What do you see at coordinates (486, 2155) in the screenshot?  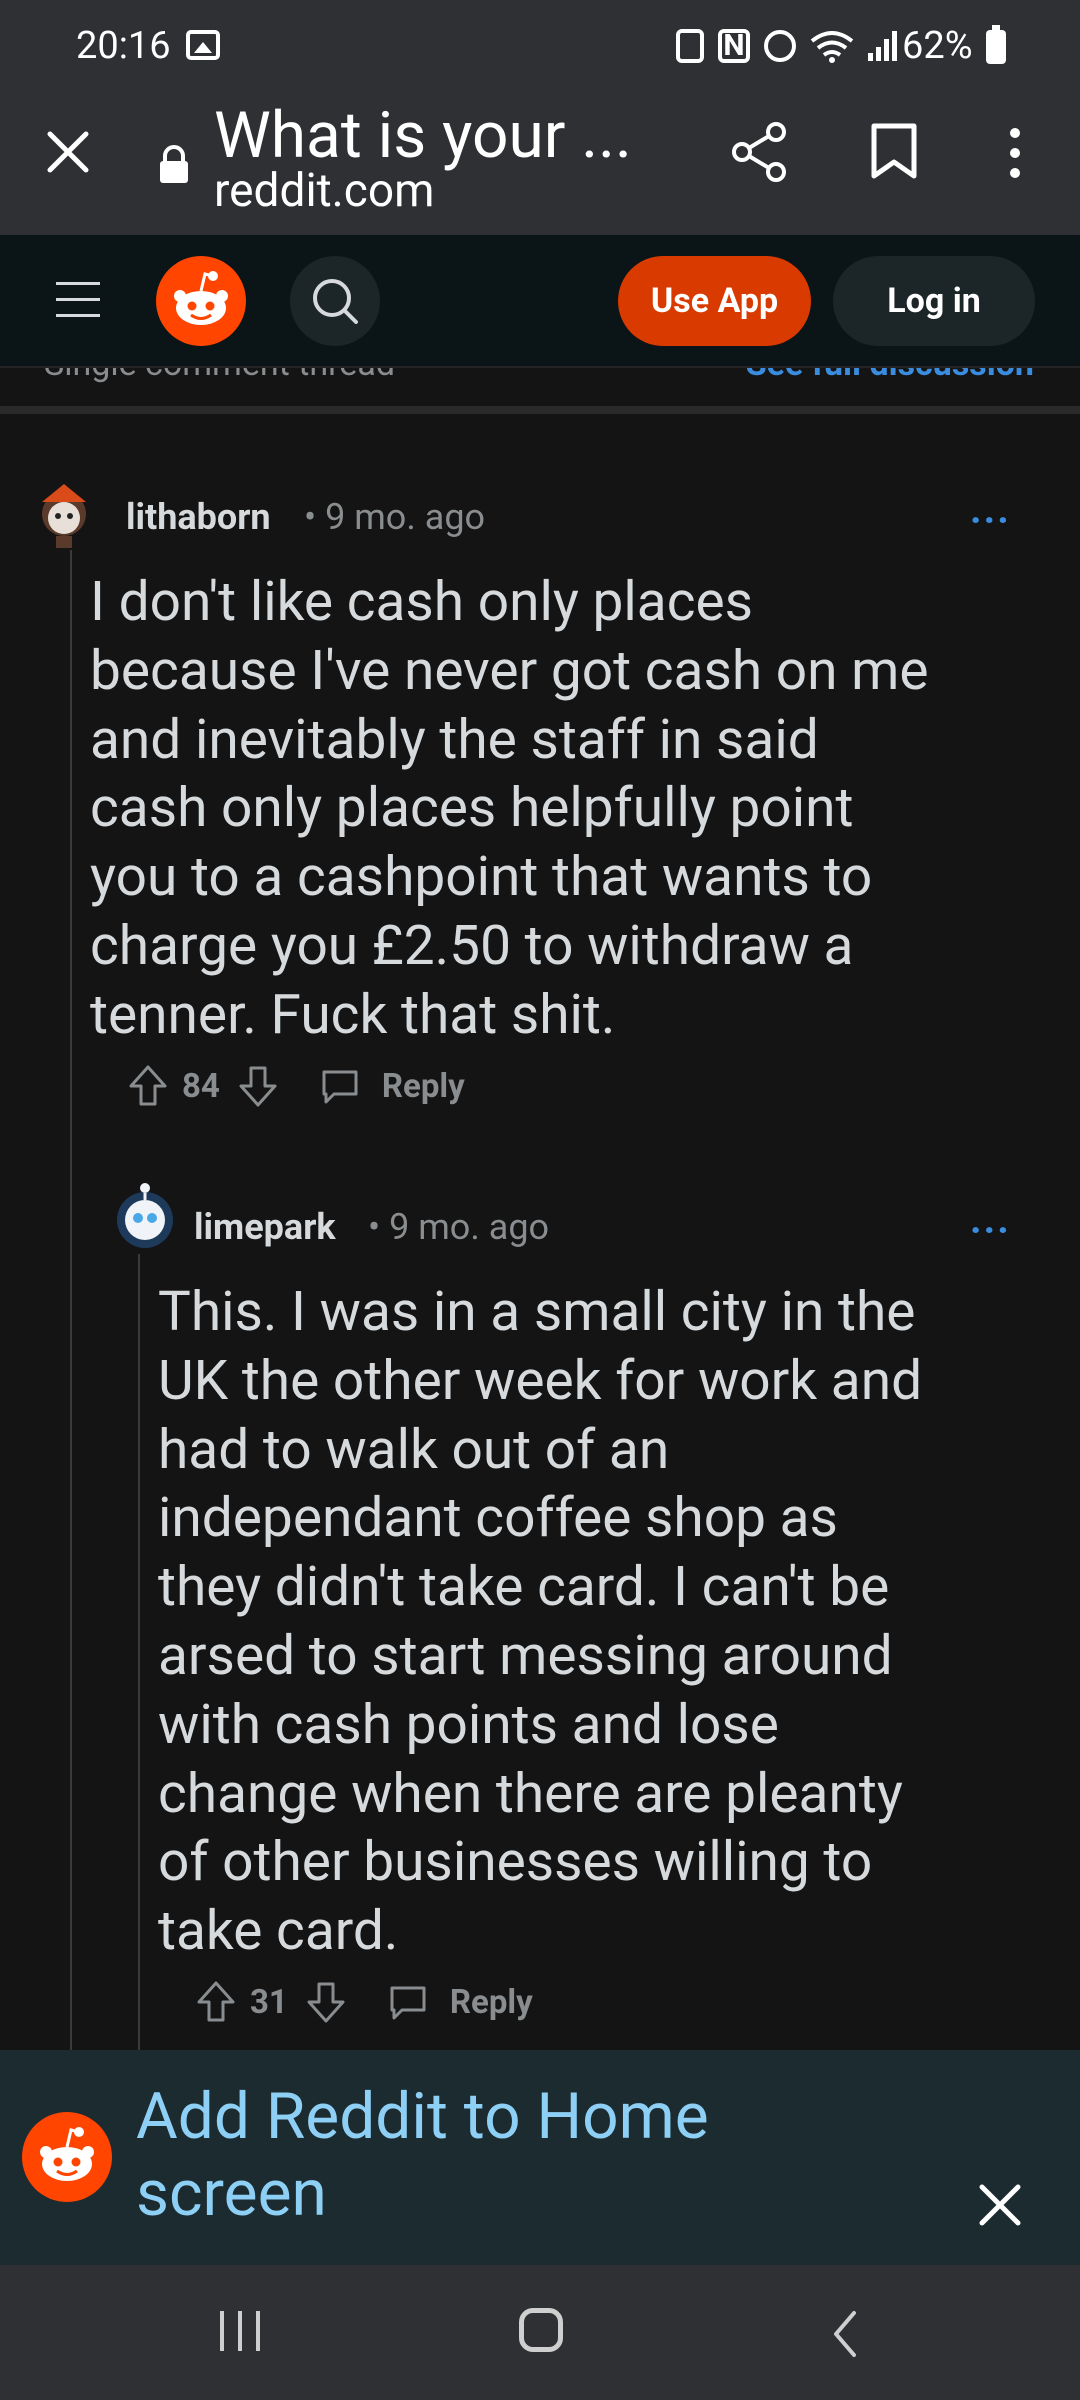 I see `add-to-home-text: Add Reddit to Home screen` at bounding box center [486, 2155].